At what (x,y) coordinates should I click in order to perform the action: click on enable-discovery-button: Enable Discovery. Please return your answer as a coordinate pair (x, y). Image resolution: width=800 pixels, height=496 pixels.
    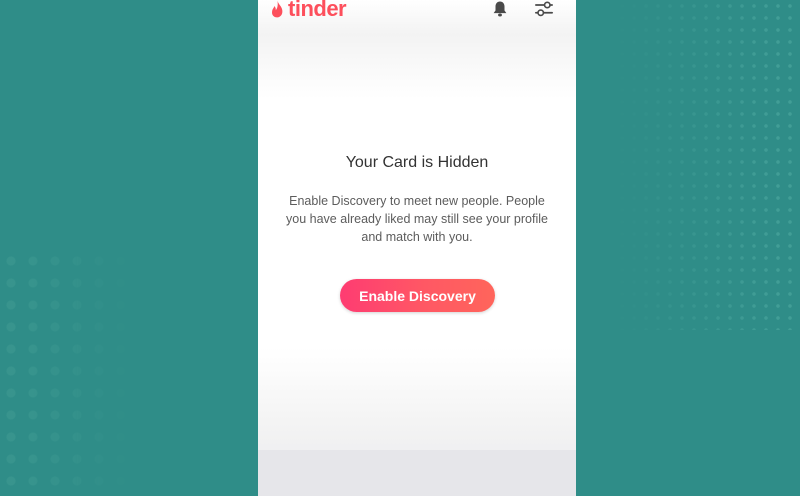
    Looking at the image, I should click on (417, 295).